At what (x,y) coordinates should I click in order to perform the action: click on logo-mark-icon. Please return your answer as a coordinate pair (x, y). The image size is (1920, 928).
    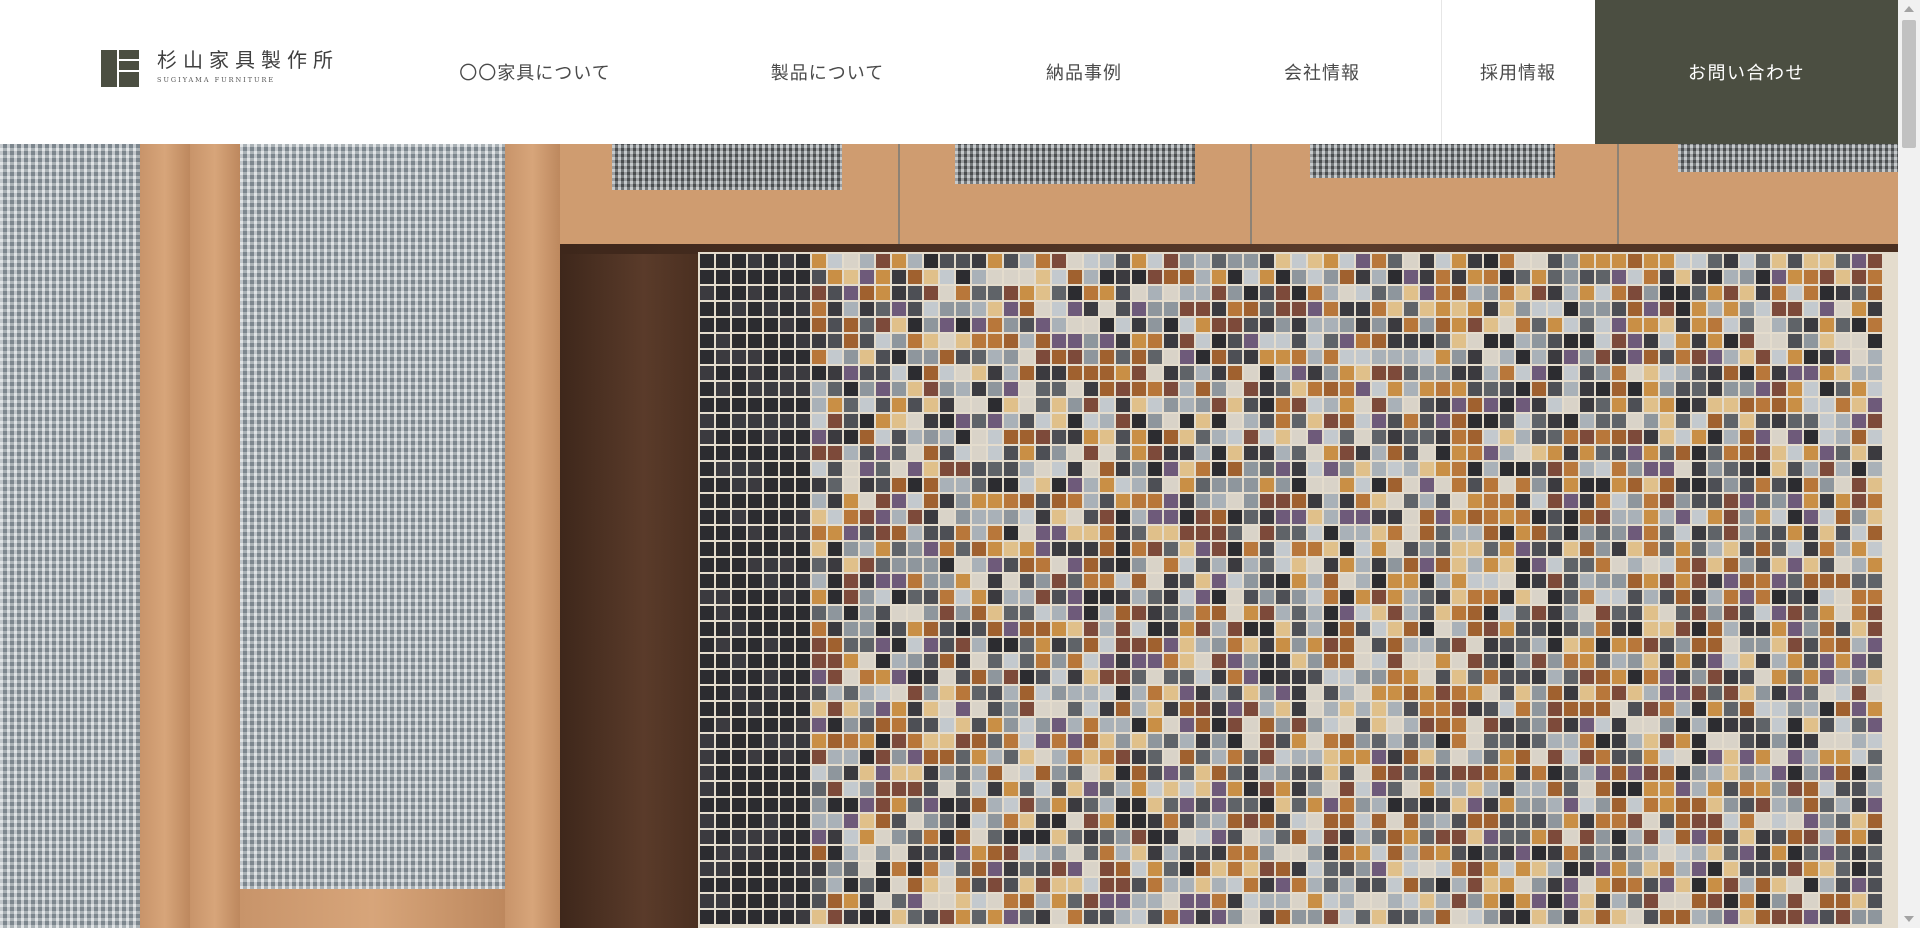
    Looking at the image, I should click on (120, 68).